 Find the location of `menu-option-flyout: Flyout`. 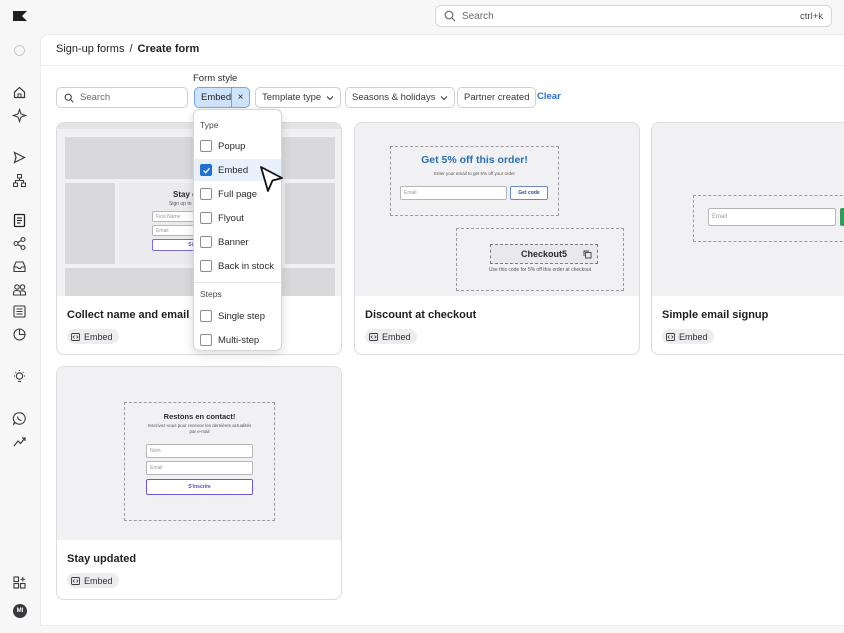

menu-option-flyout: Flyout is located at coordinates (237, 218).